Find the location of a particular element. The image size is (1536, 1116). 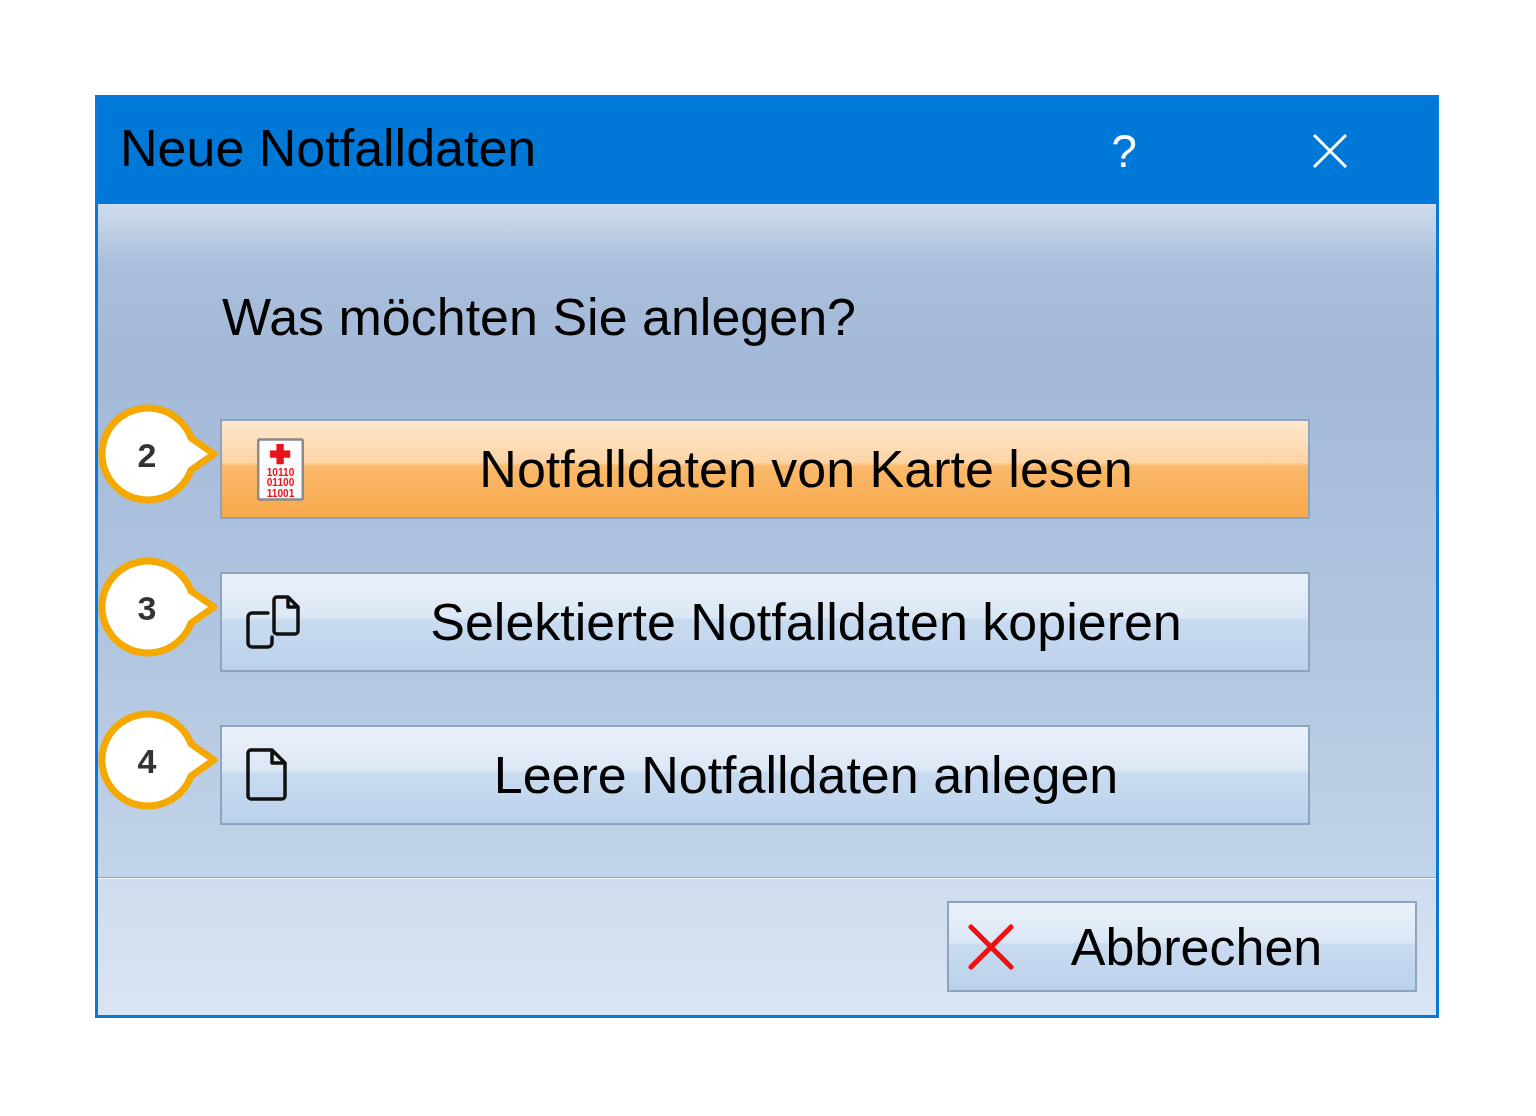

window-title: Neue Notfalldaten is located at coordinates (329, 148).